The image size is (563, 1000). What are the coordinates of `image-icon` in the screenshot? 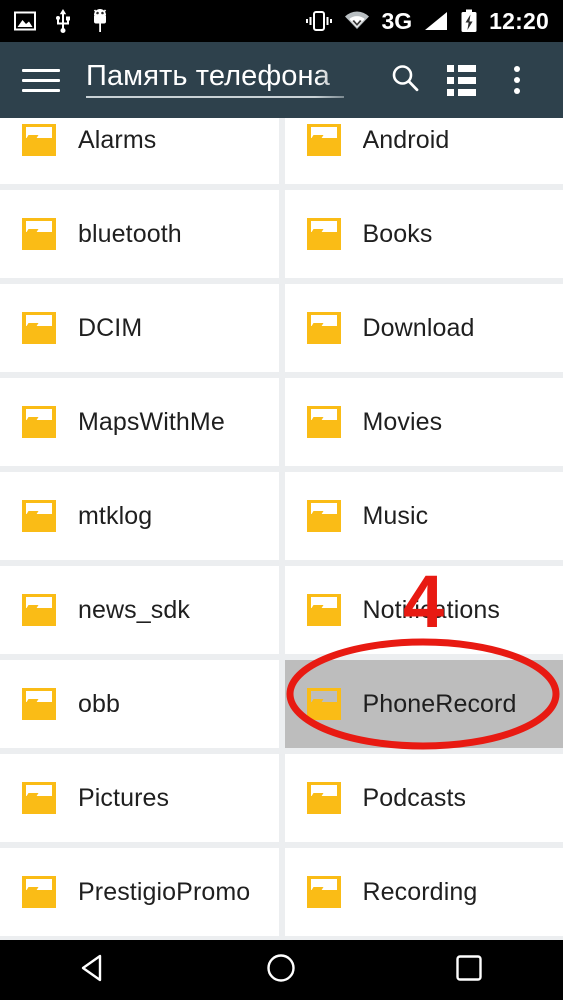 It's located at (25, 21).